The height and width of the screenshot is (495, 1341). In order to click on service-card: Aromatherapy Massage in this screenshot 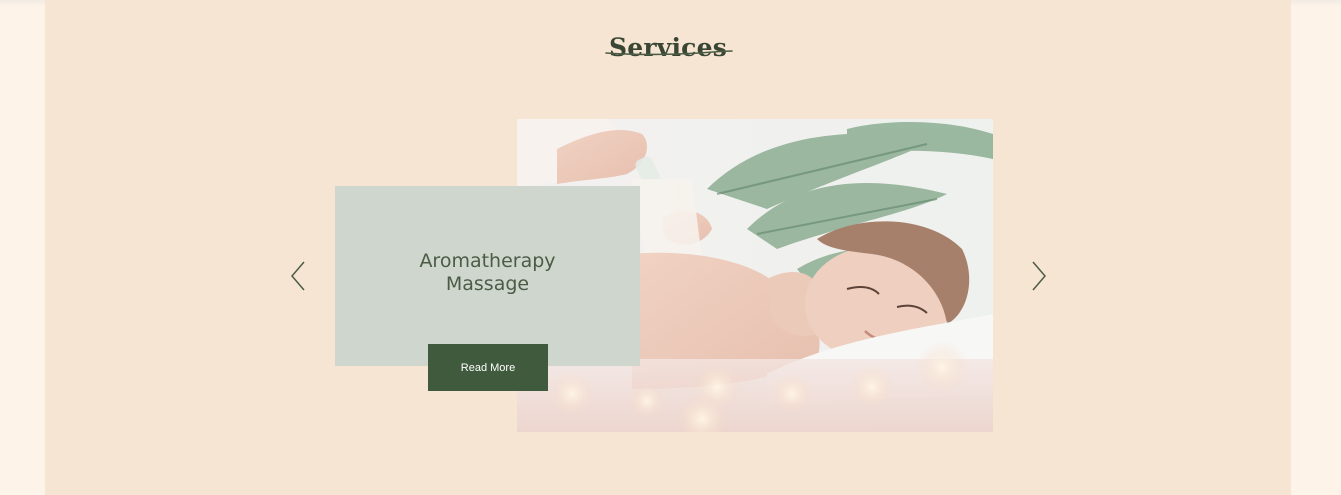, I will do `click(487, 276)`.